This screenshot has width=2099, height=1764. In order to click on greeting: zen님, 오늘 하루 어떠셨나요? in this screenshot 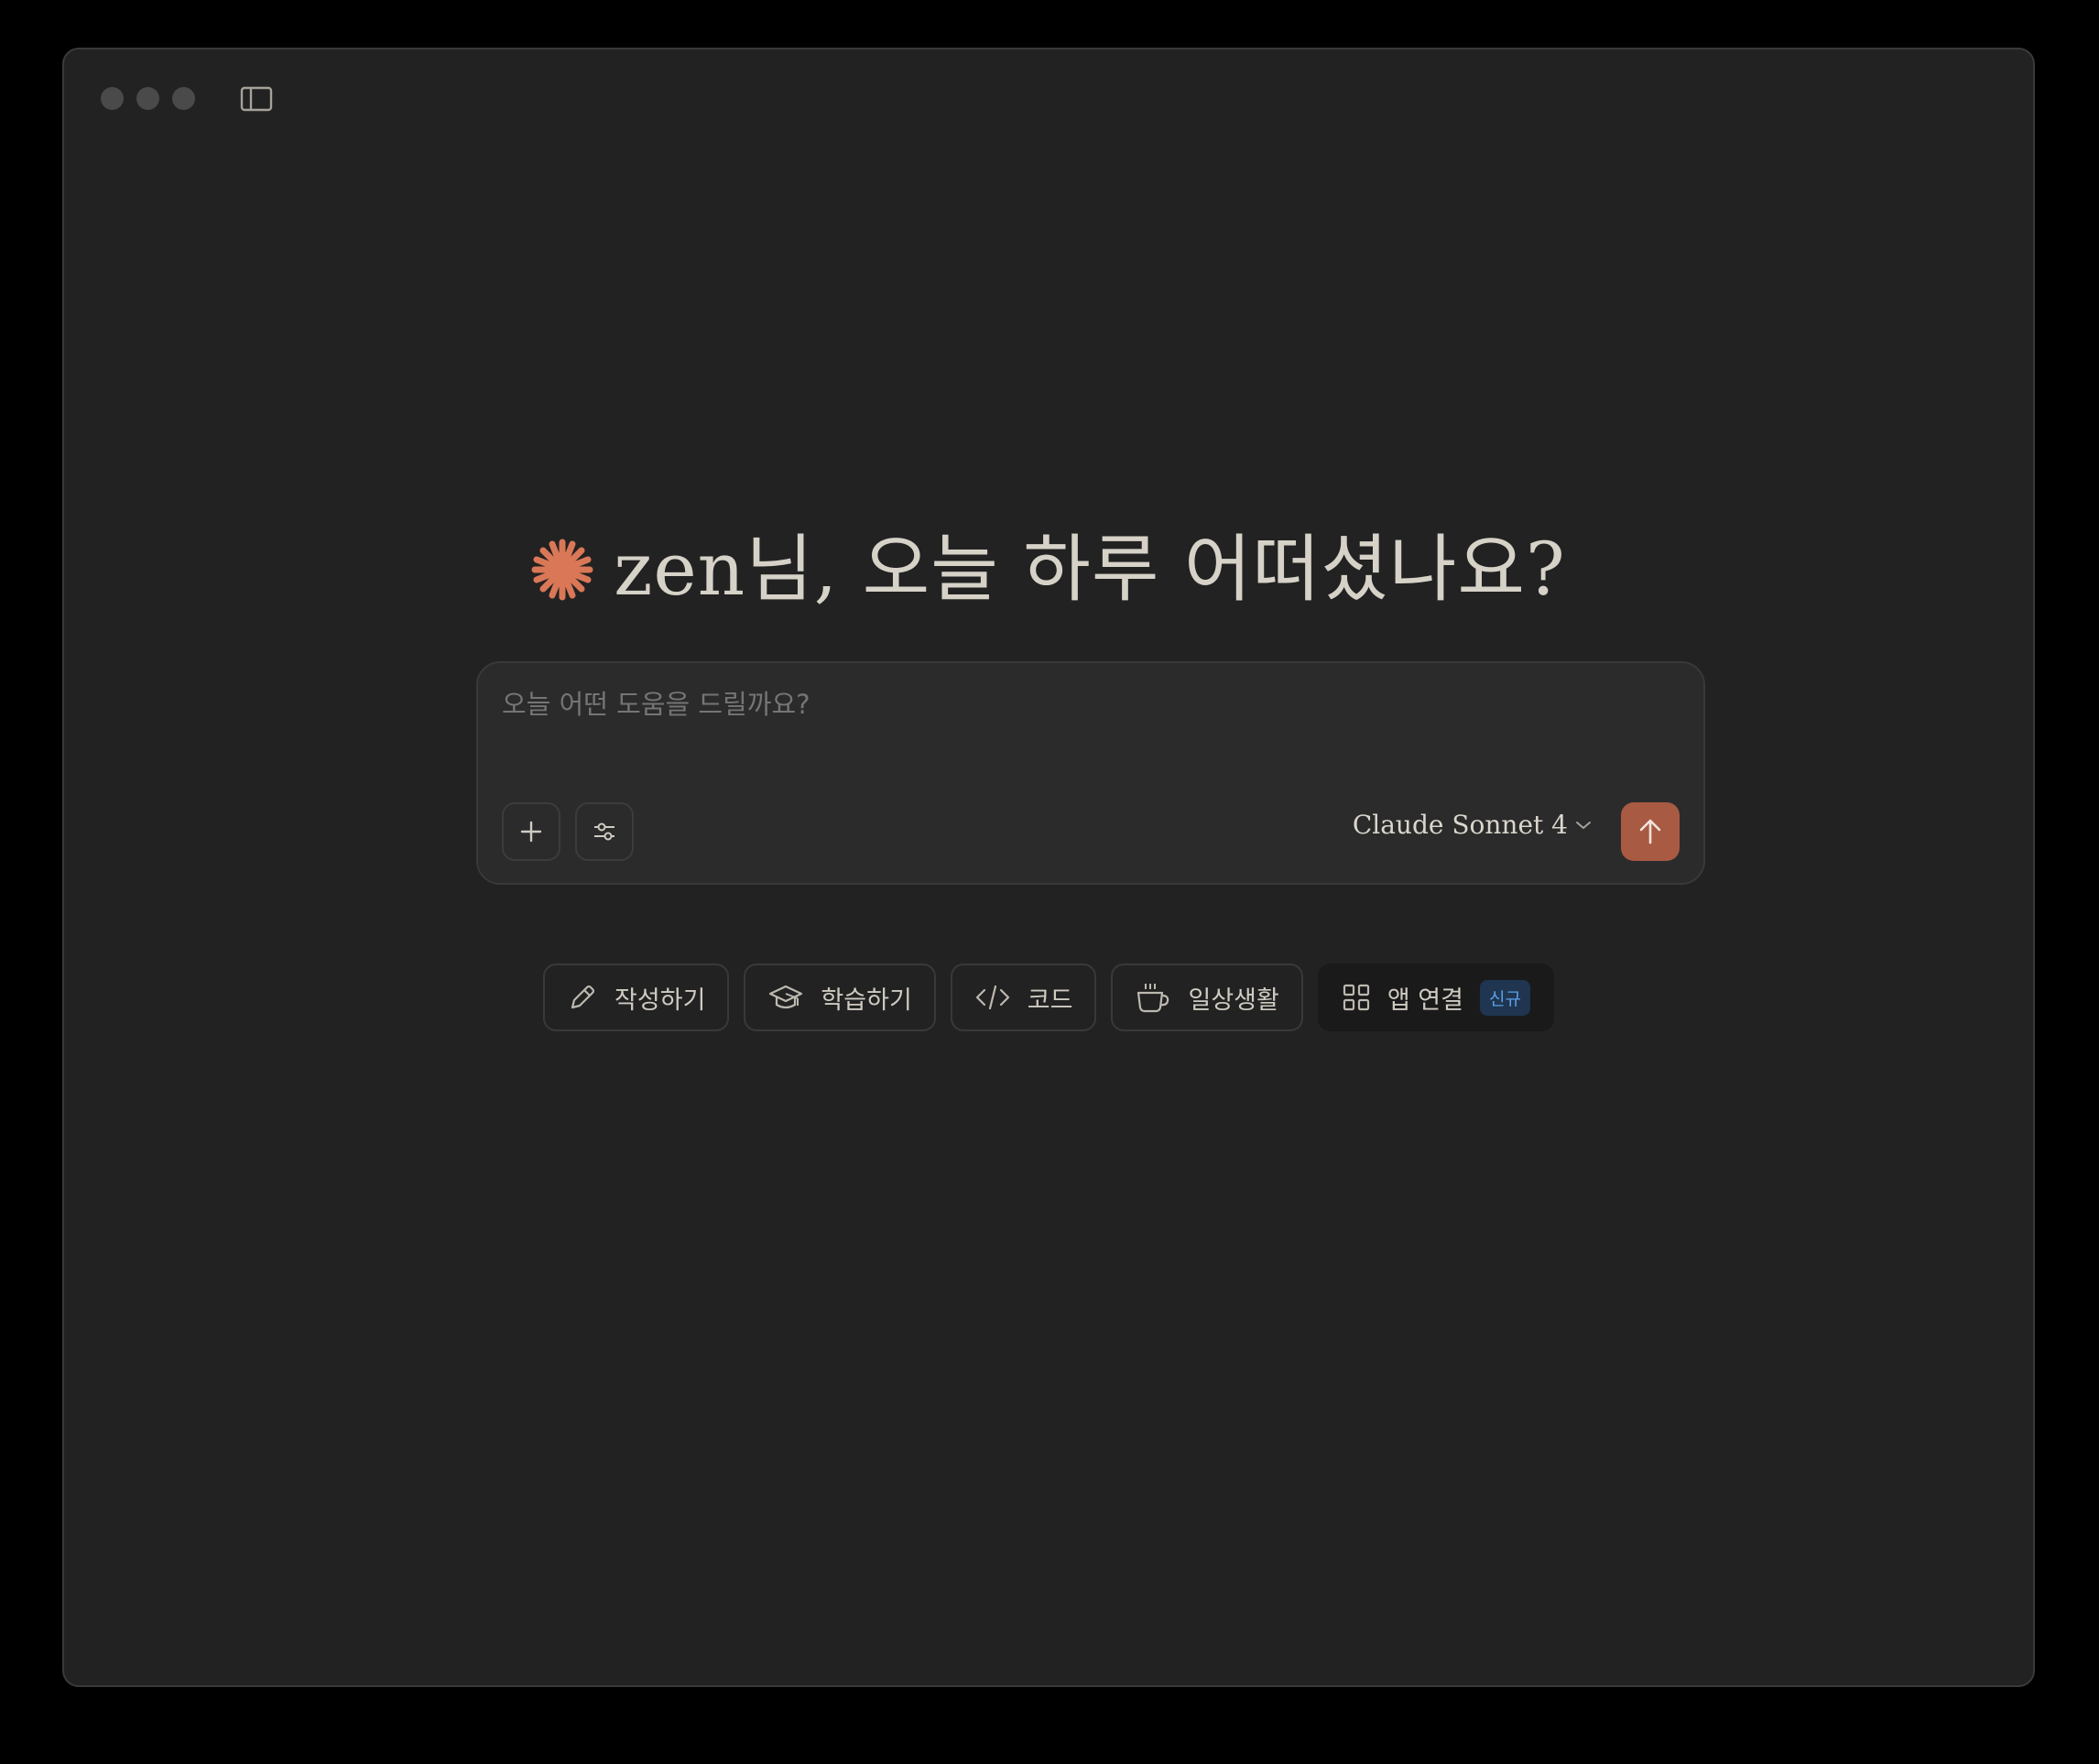, I will do `click(1048, 569)`.